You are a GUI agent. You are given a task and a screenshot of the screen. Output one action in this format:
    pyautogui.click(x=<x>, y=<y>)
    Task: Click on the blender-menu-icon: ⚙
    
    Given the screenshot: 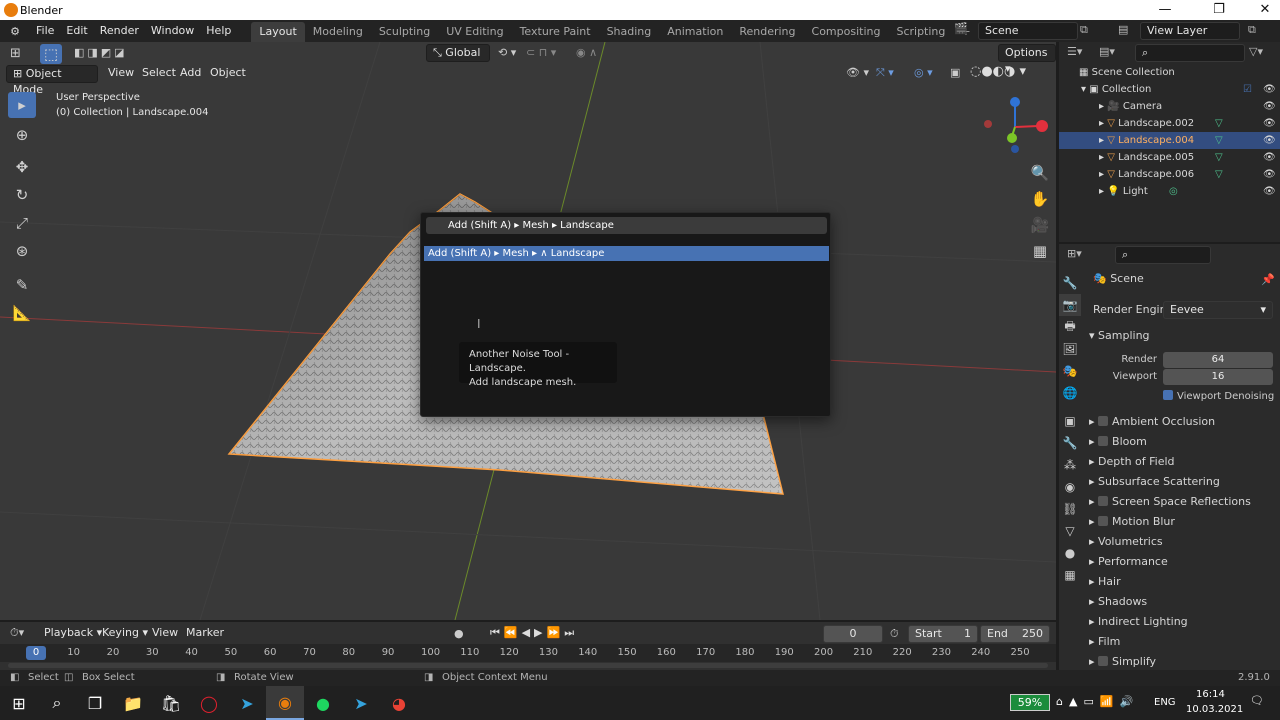 What is the action you would take?
    pyautogui.click(x=15, y=31)
    